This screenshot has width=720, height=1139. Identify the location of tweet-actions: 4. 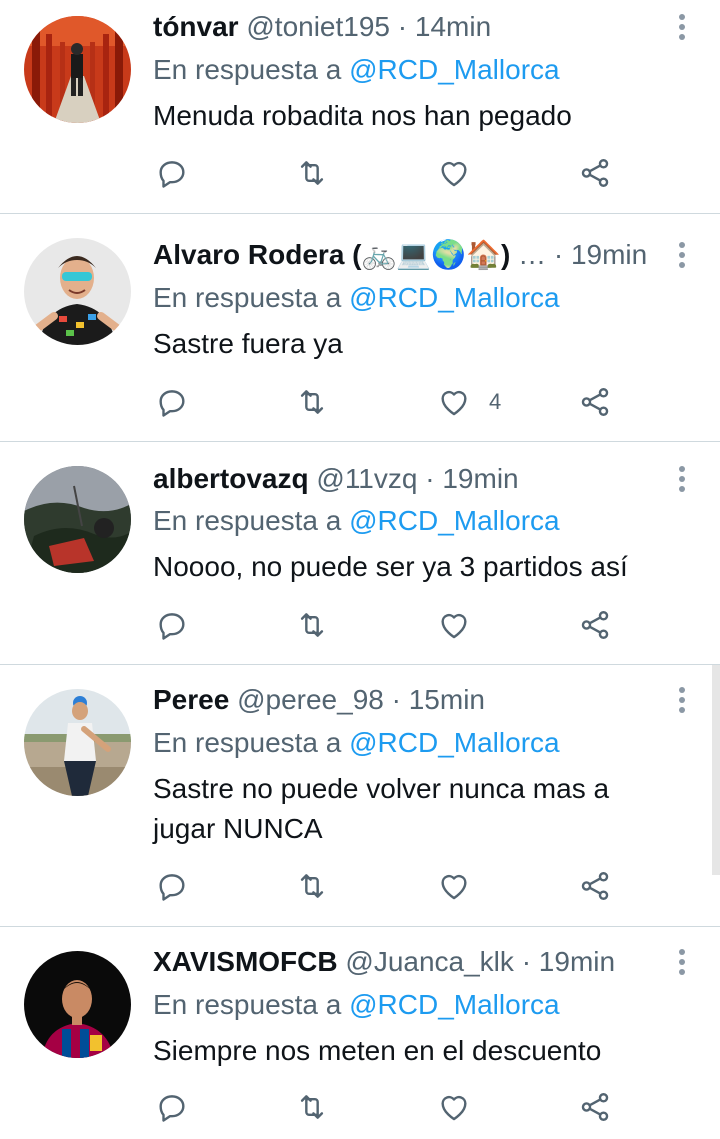
(388, 402).